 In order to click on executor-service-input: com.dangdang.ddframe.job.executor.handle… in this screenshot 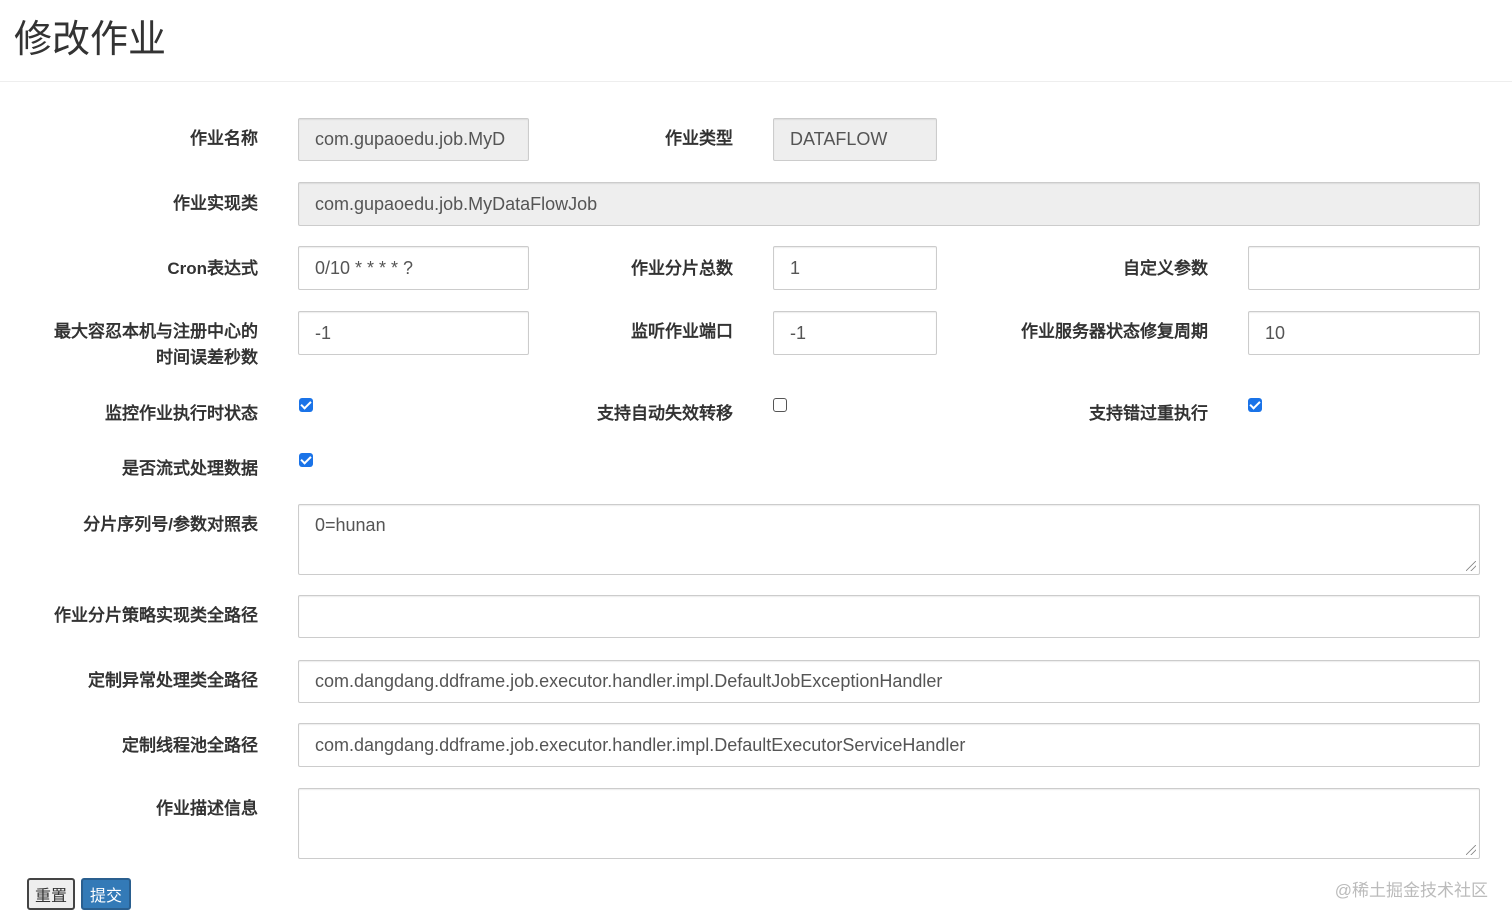, I will do `click(889, 745)`.